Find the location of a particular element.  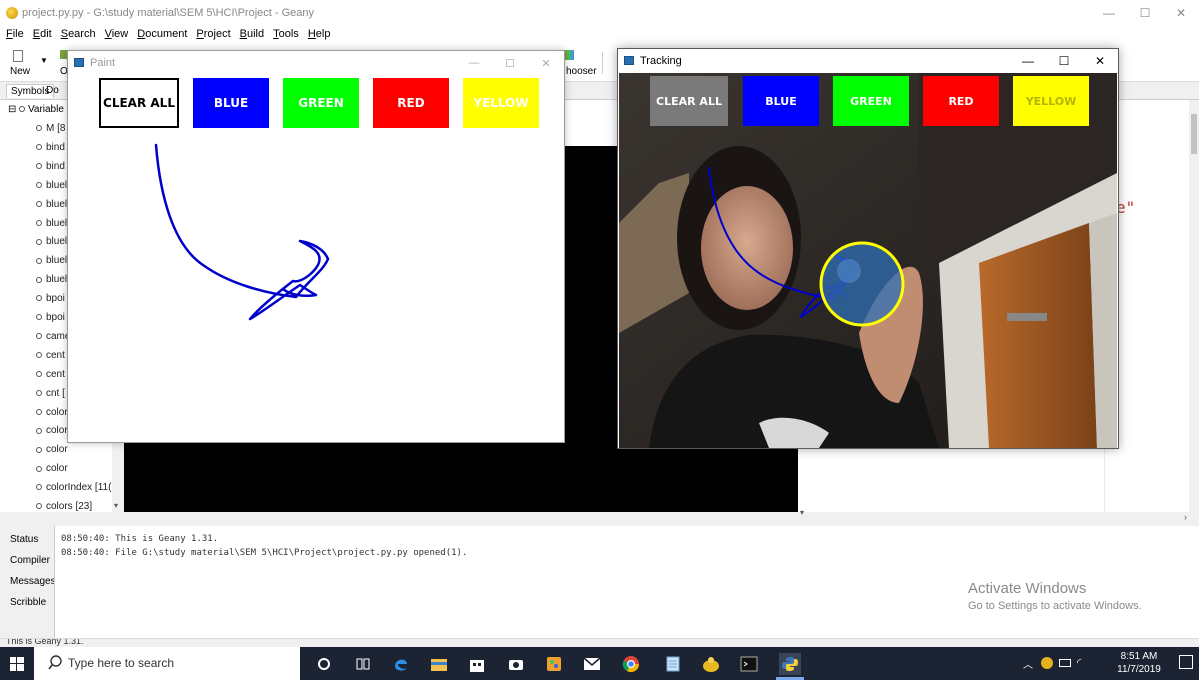

cortana-icon is located at coordinates (324, 664).